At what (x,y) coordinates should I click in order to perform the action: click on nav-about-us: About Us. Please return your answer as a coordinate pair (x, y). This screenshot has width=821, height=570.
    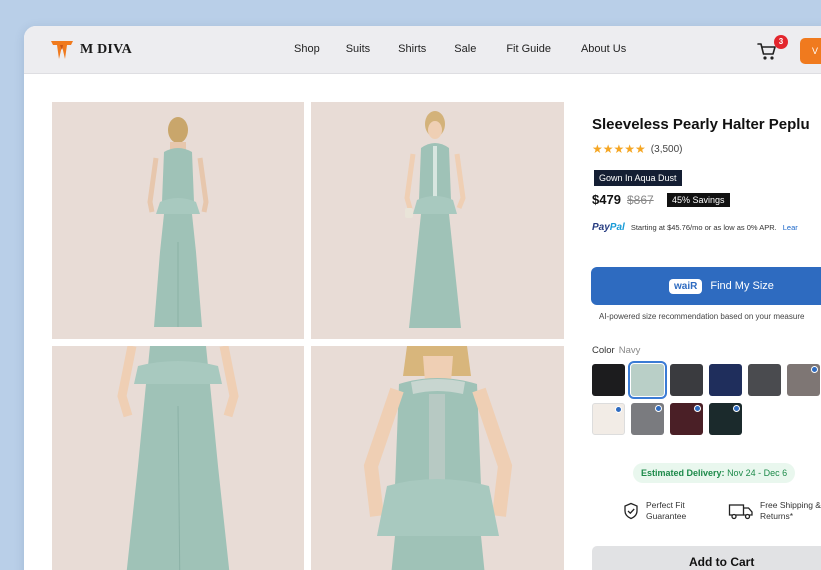
    Looking at the image, I should click on (603, 49).